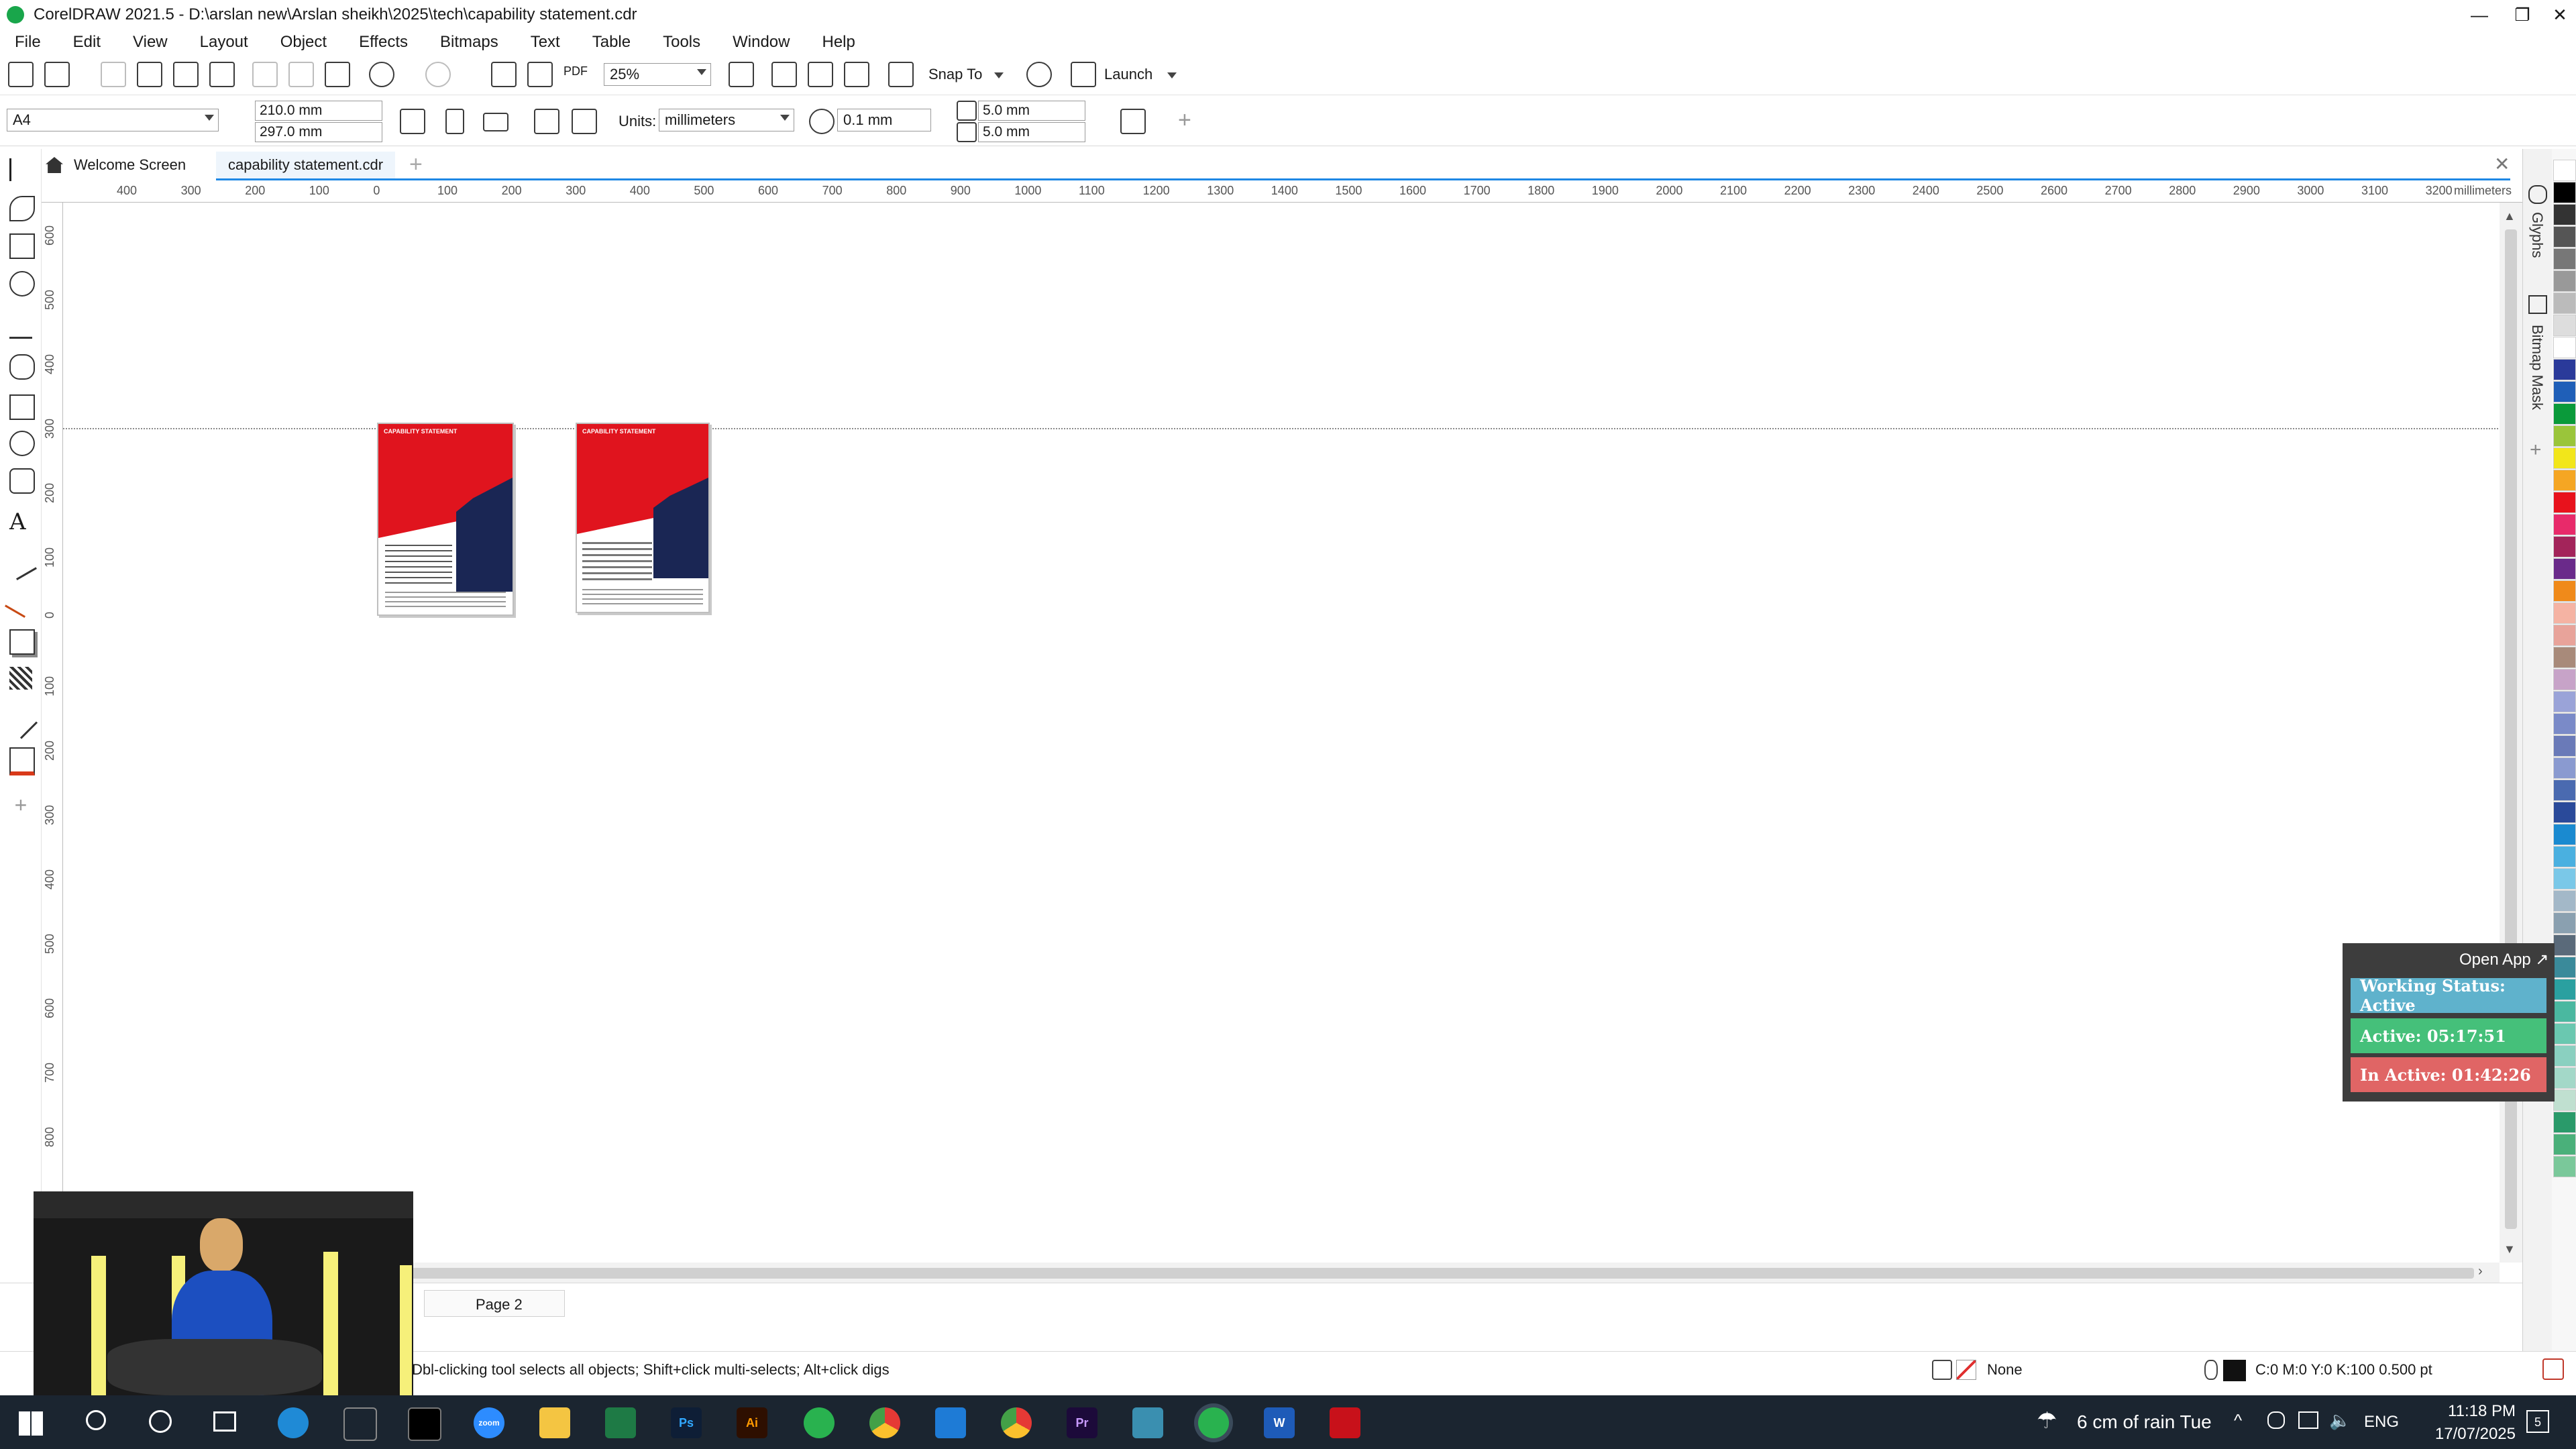  I want to click on minimize-button: —, so click(2479, 15).